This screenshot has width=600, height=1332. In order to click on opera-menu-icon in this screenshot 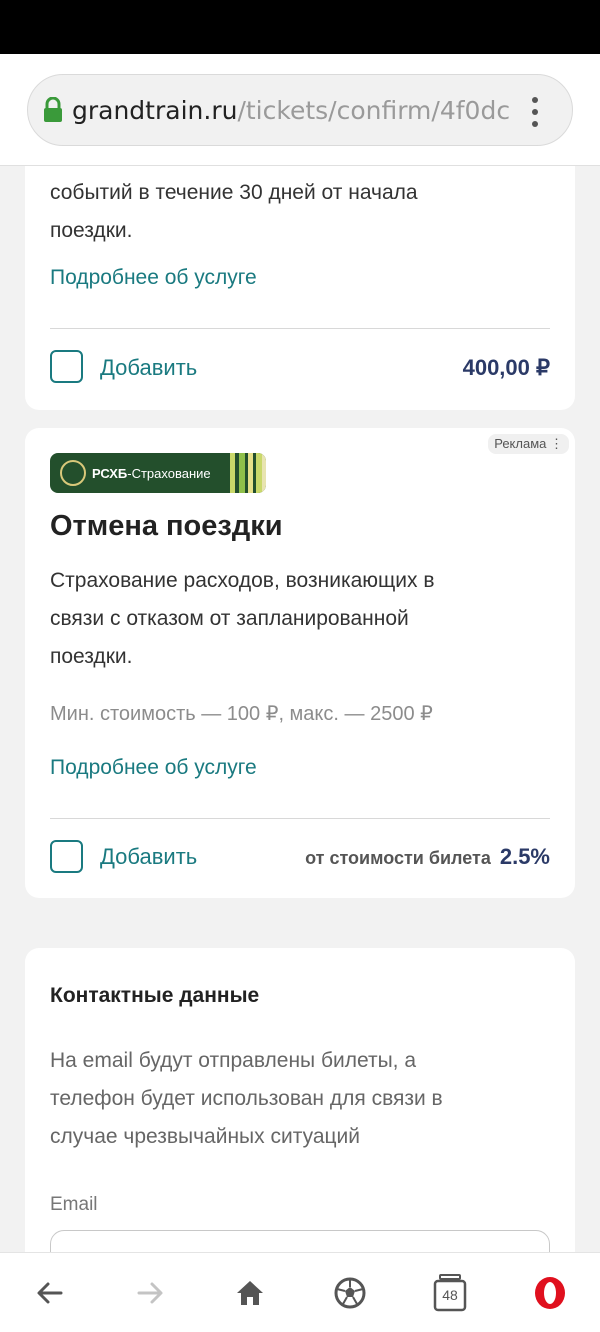, I will do `click(550, 1293)`.